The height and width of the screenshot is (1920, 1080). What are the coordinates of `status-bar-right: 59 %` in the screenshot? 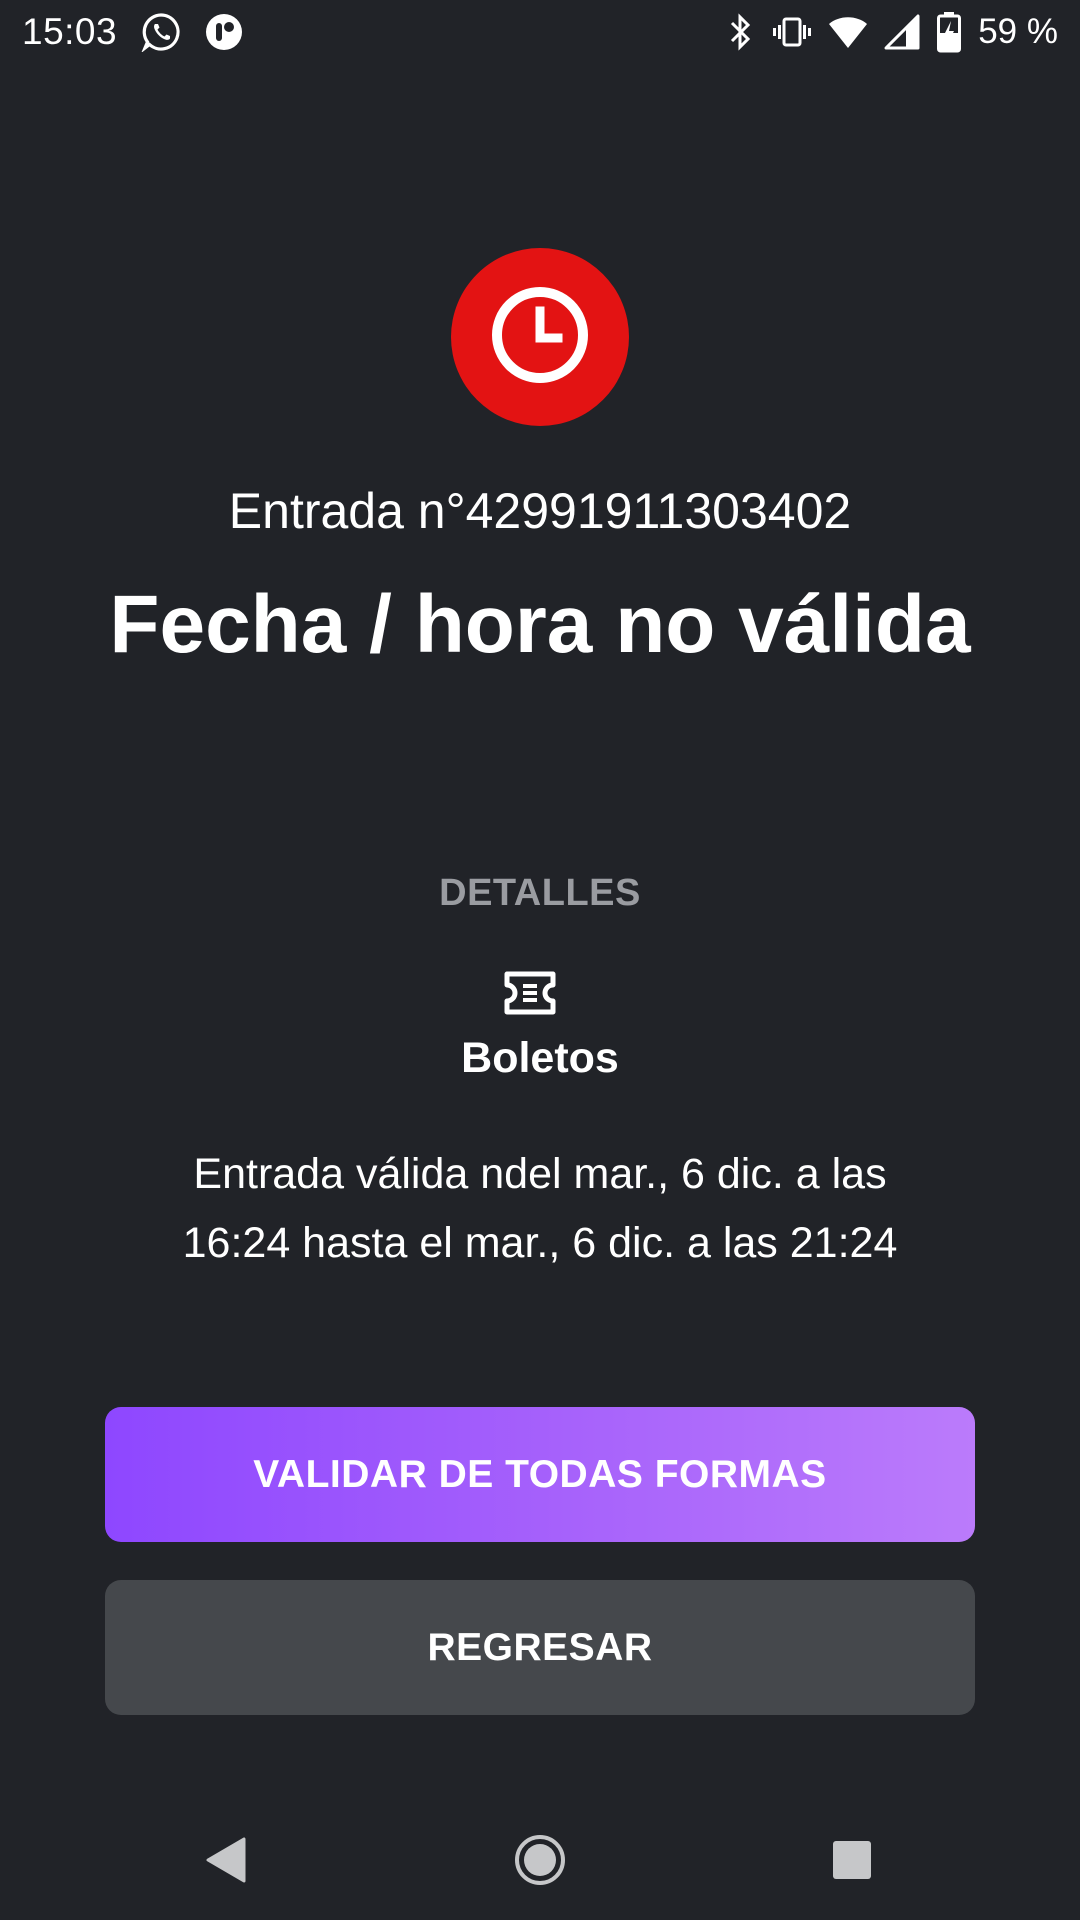 It's located at (892, 32).